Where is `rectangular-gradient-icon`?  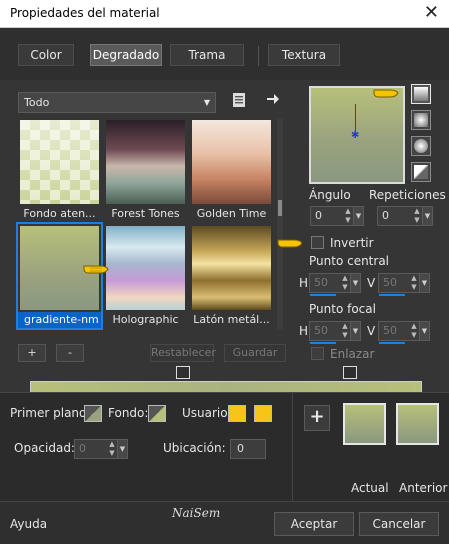
rectangular-gradient-icon is located at coordinates (421, 120).